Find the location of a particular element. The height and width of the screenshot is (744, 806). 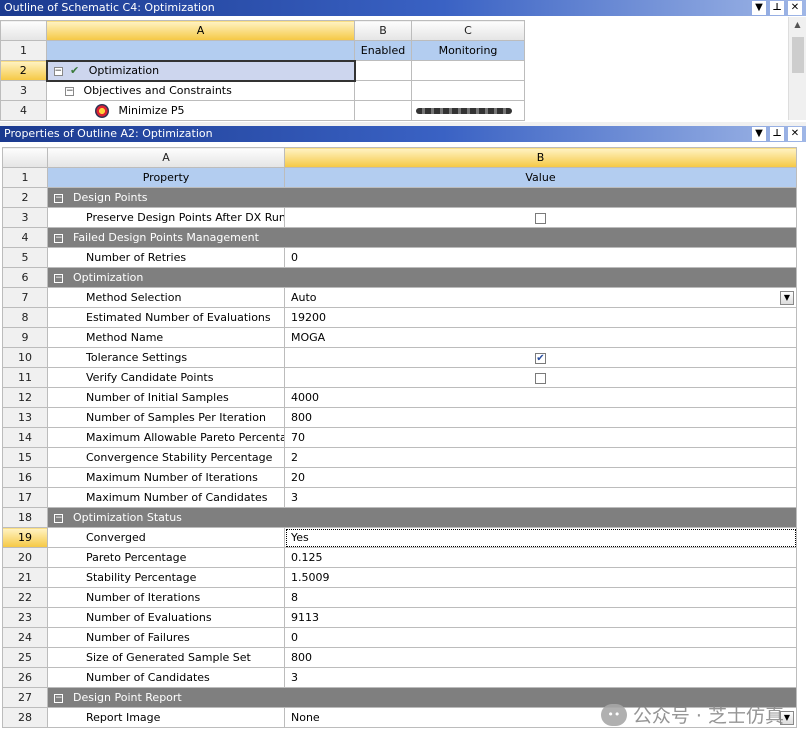

outline-col-c: C is located at coordinates (468, 30).